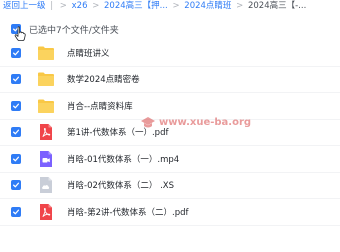  I want to click on watermark: www.xue-ba.org, so click(195, 122).